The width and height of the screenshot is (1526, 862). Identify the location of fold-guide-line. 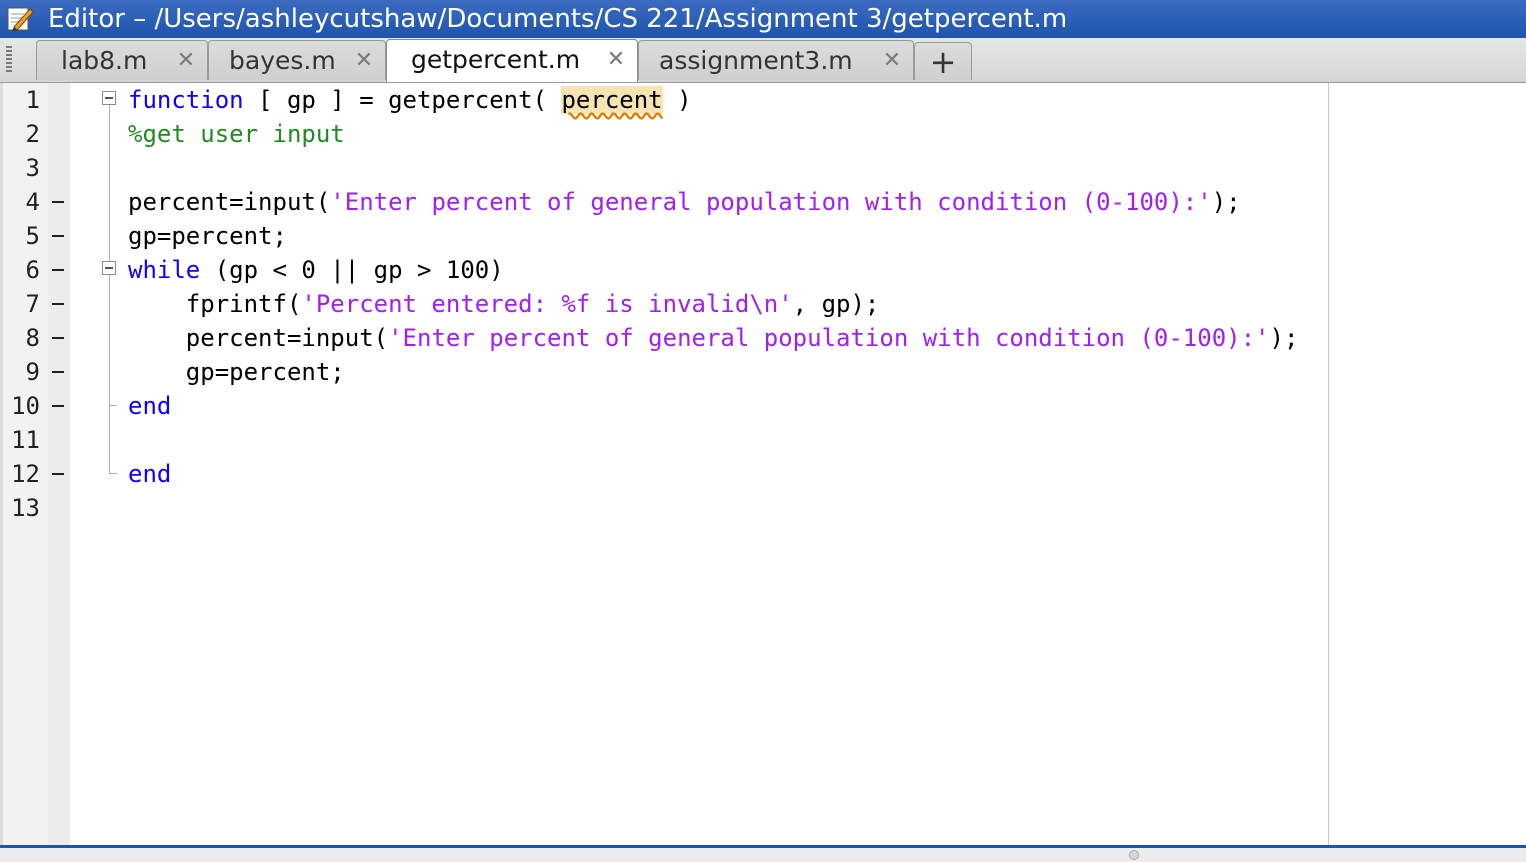
(109, 289).